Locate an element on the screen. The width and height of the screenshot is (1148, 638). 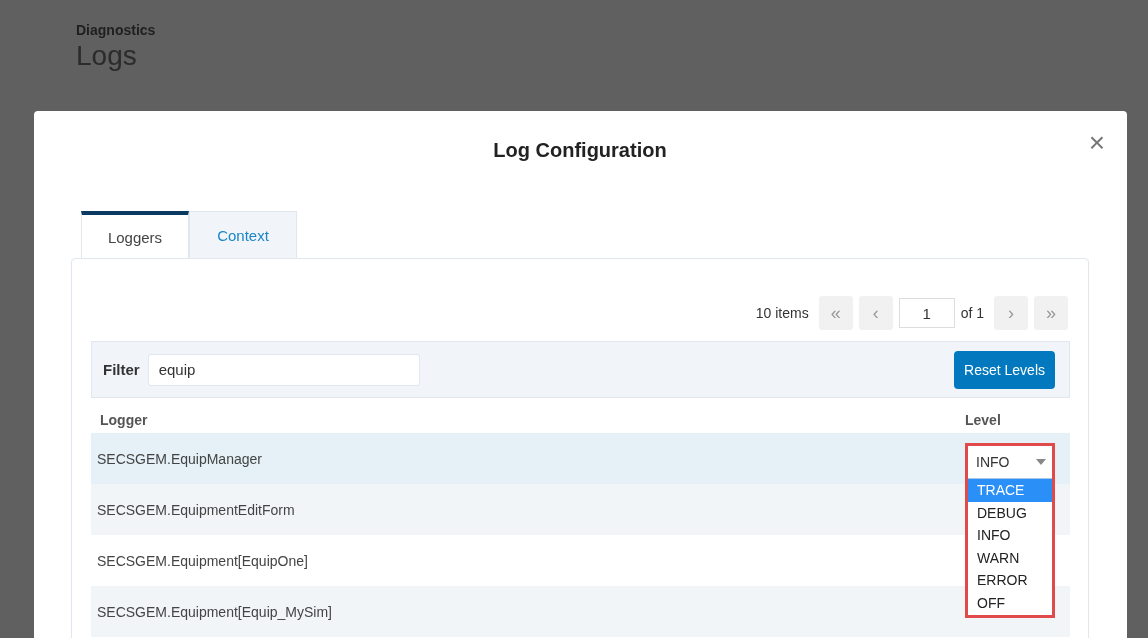
reset-levels-button: Reset Levels is located at coordinates (1004, 369).